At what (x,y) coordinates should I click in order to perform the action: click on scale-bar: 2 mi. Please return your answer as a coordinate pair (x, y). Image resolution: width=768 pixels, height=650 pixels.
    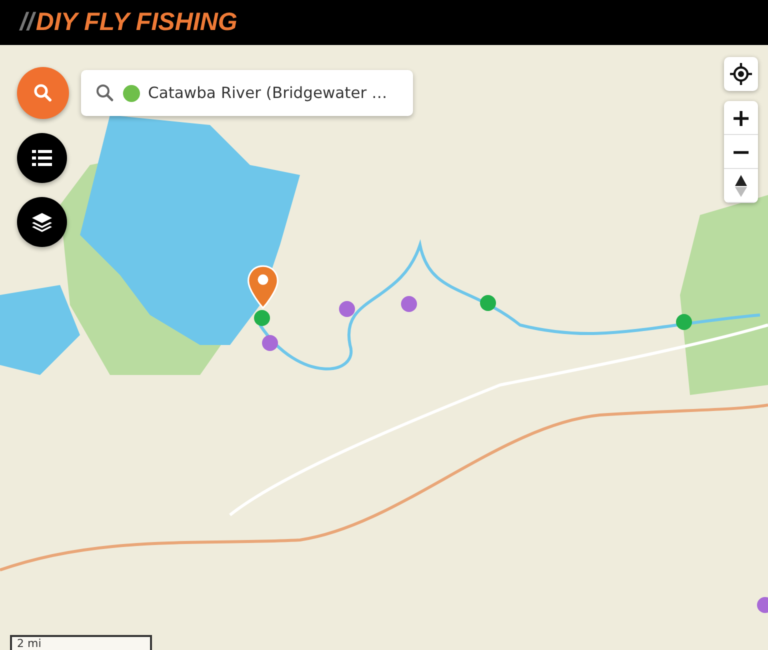
    Looking at the image, I should click on (81, 642).